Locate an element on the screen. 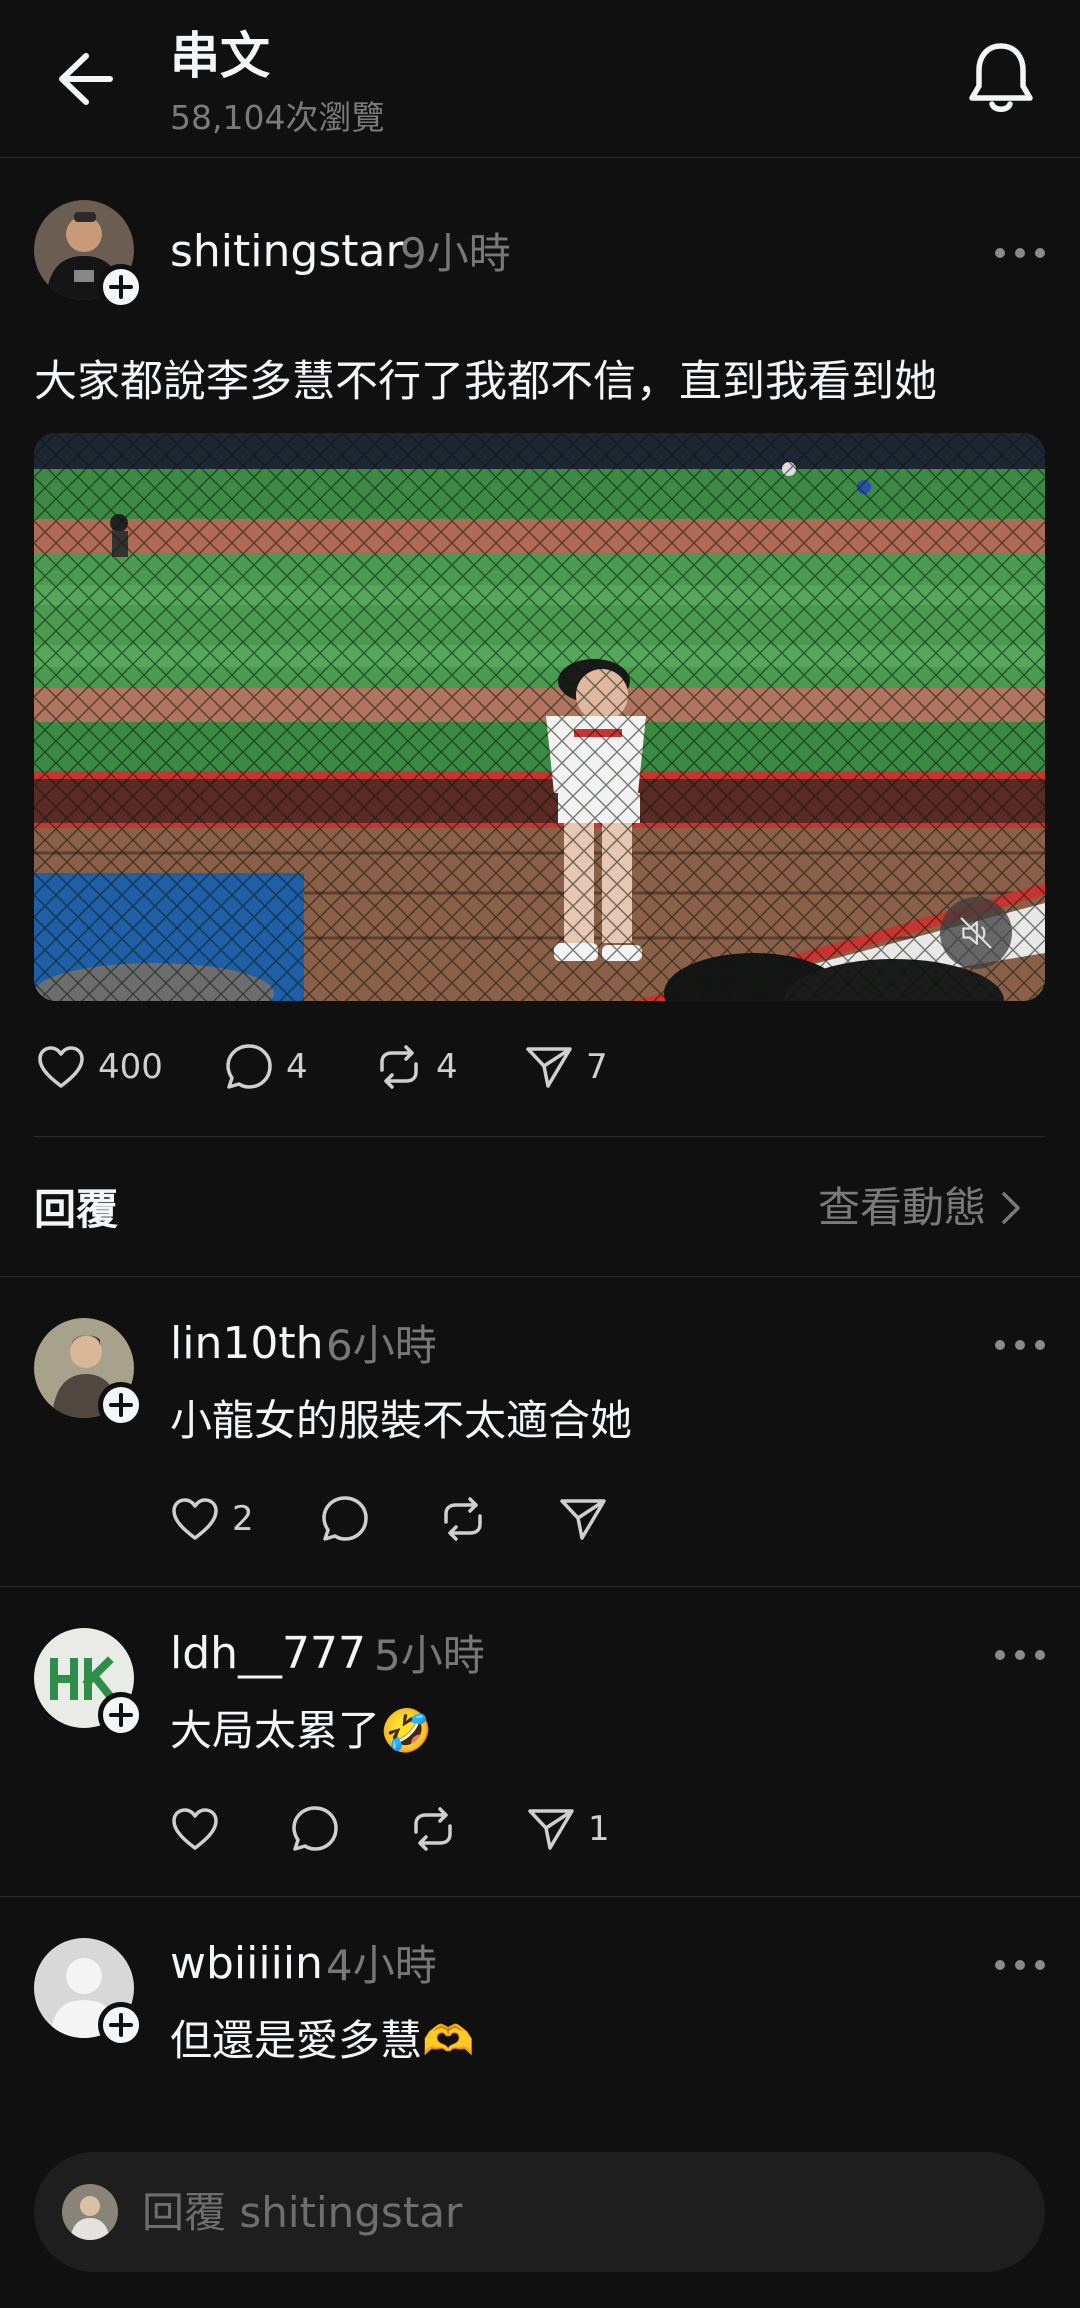 Image resolution: width=1080 pixels, height=2308 pixels. post-text: 大家都說李多慧不行了我都不信，直到我看到她 is located at coordinates (485, 382).